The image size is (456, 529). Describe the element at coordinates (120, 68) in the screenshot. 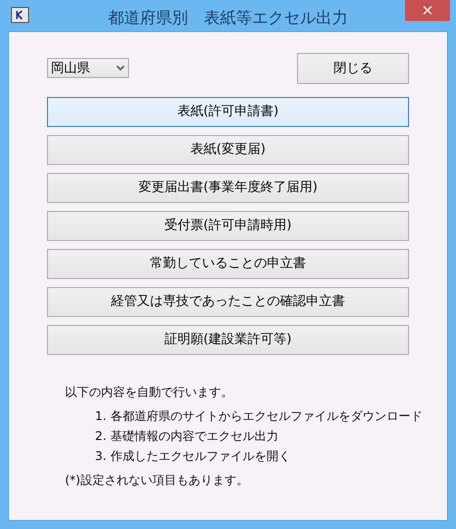

I see `caret-icon` at that location.